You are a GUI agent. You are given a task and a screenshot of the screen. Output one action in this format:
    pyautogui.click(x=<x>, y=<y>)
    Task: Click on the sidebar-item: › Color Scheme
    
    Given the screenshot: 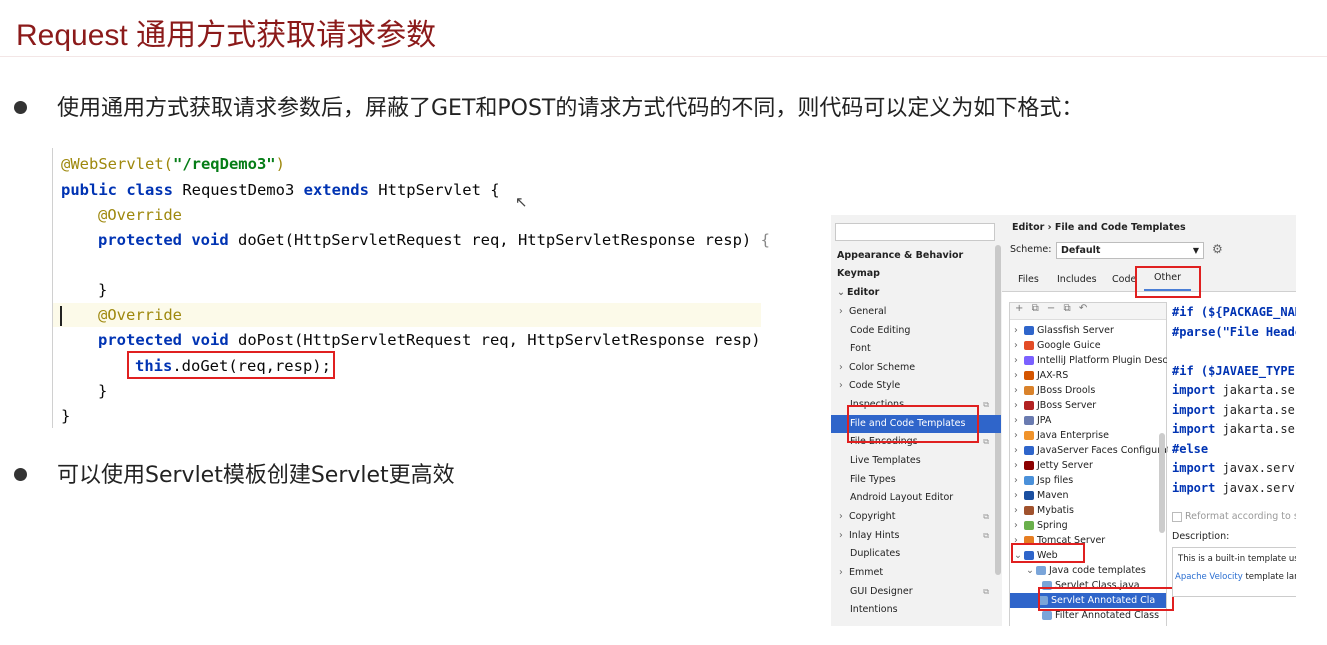 What is the action you would take?
    pyautogui.click(x=877, y=368)
    